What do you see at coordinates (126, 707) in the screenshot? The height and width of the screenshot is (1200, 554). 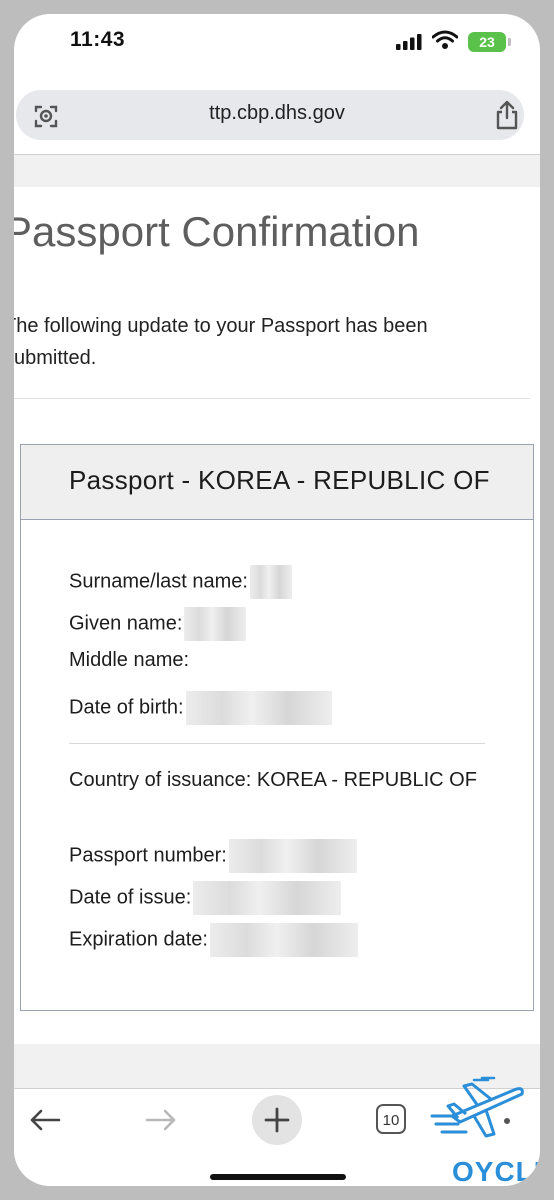 I see `dob-label: Date of birth:` at bounding box center [126, 707].